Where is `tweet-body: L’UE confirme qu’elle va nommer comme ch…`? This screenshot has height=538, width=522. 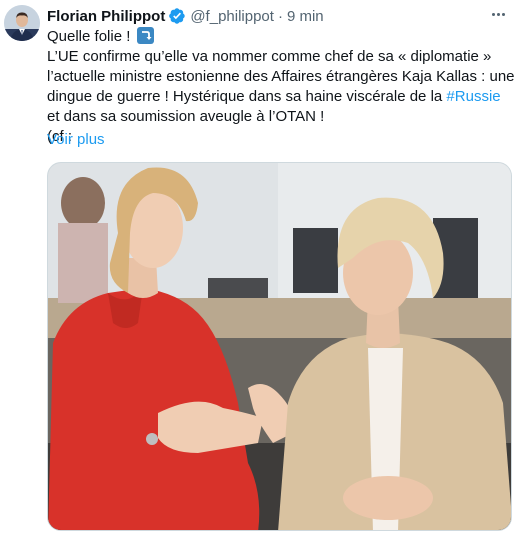
tweet-body: L’UE confirme qu’elle va nommer comme ch… is located at coordinates (281, 76).